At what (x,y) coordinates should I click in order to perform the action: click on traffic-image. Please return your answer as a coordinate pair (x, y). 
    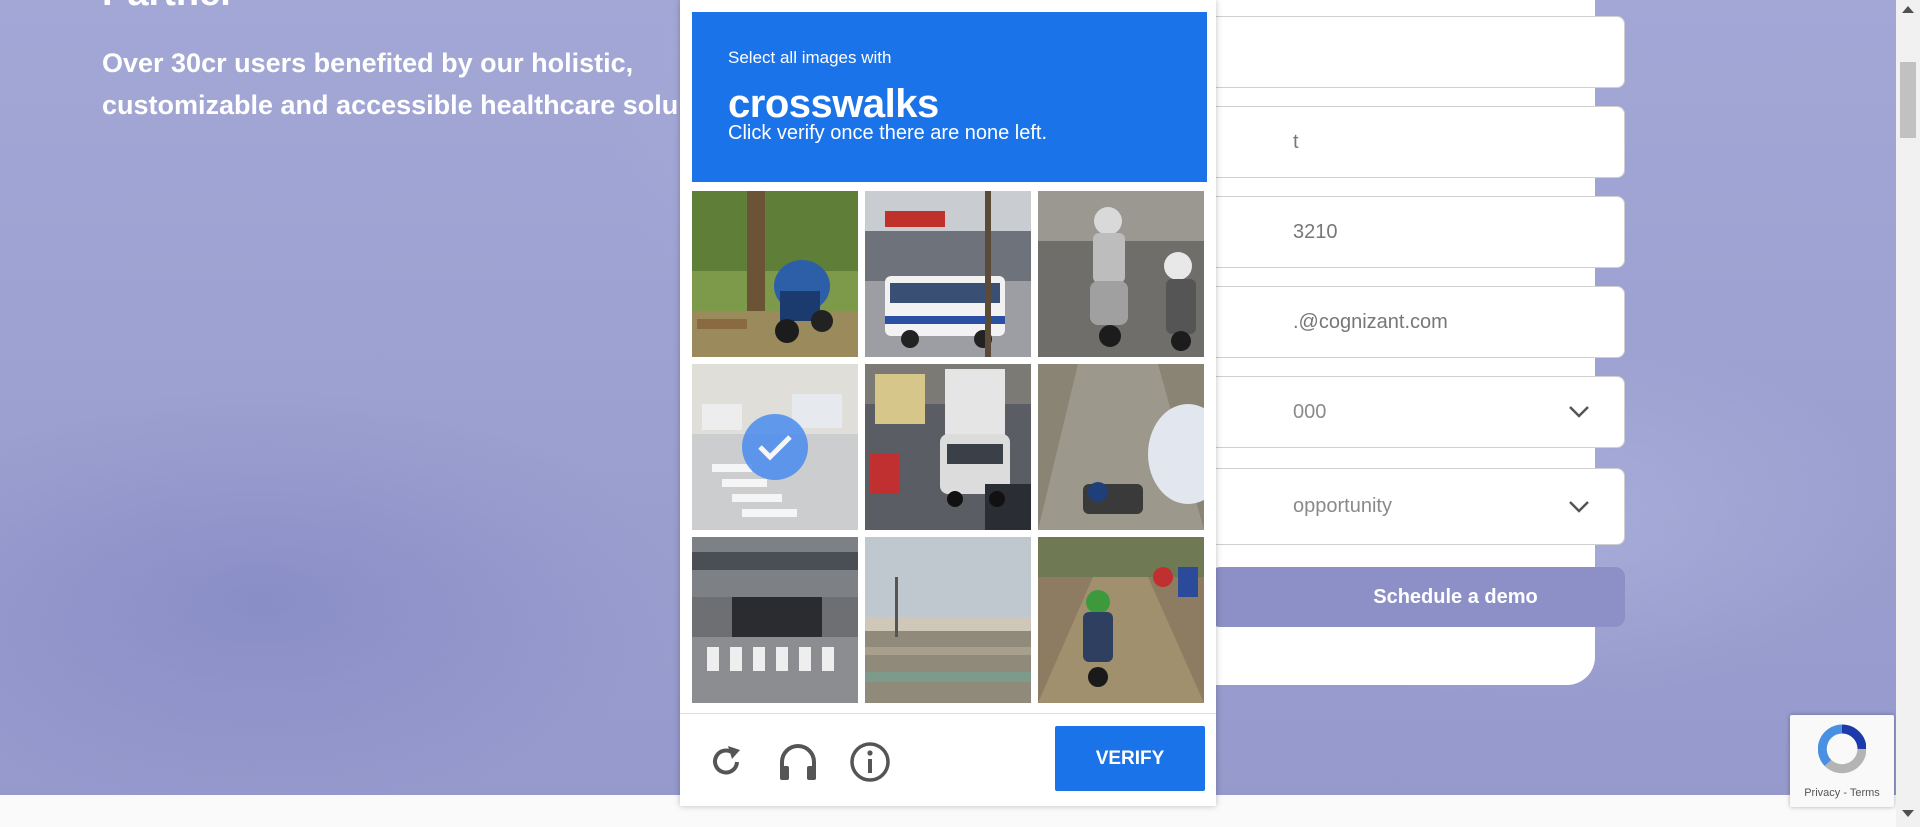
    Looking at the image, I should click on (948, 447).